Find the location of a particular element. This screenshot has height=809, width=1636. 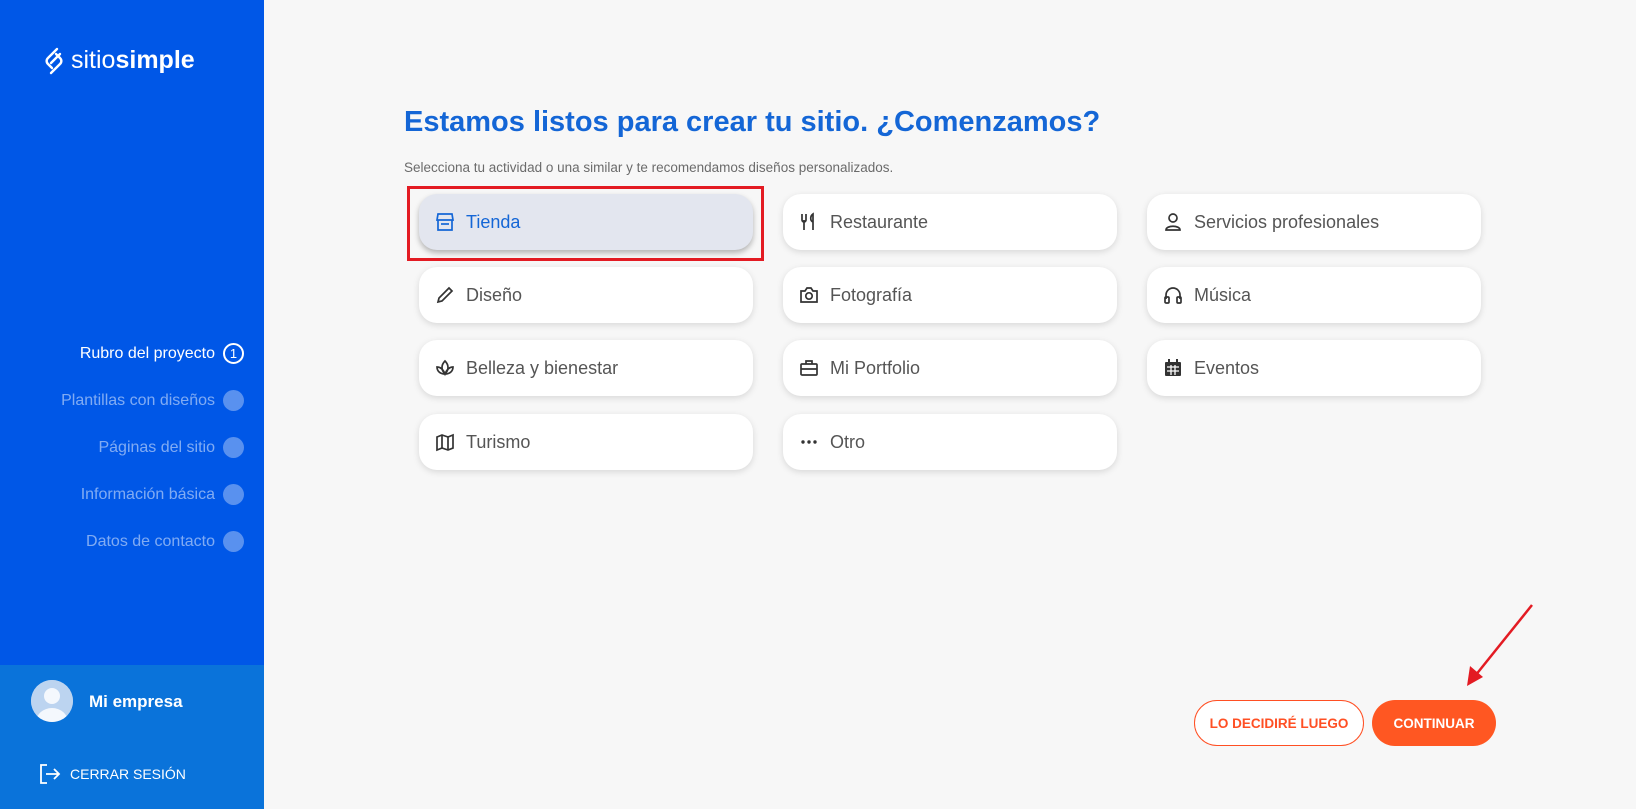

decide-later-button: LO DECIDIRÉ LUEGO is located at coordinates (1279, 723).